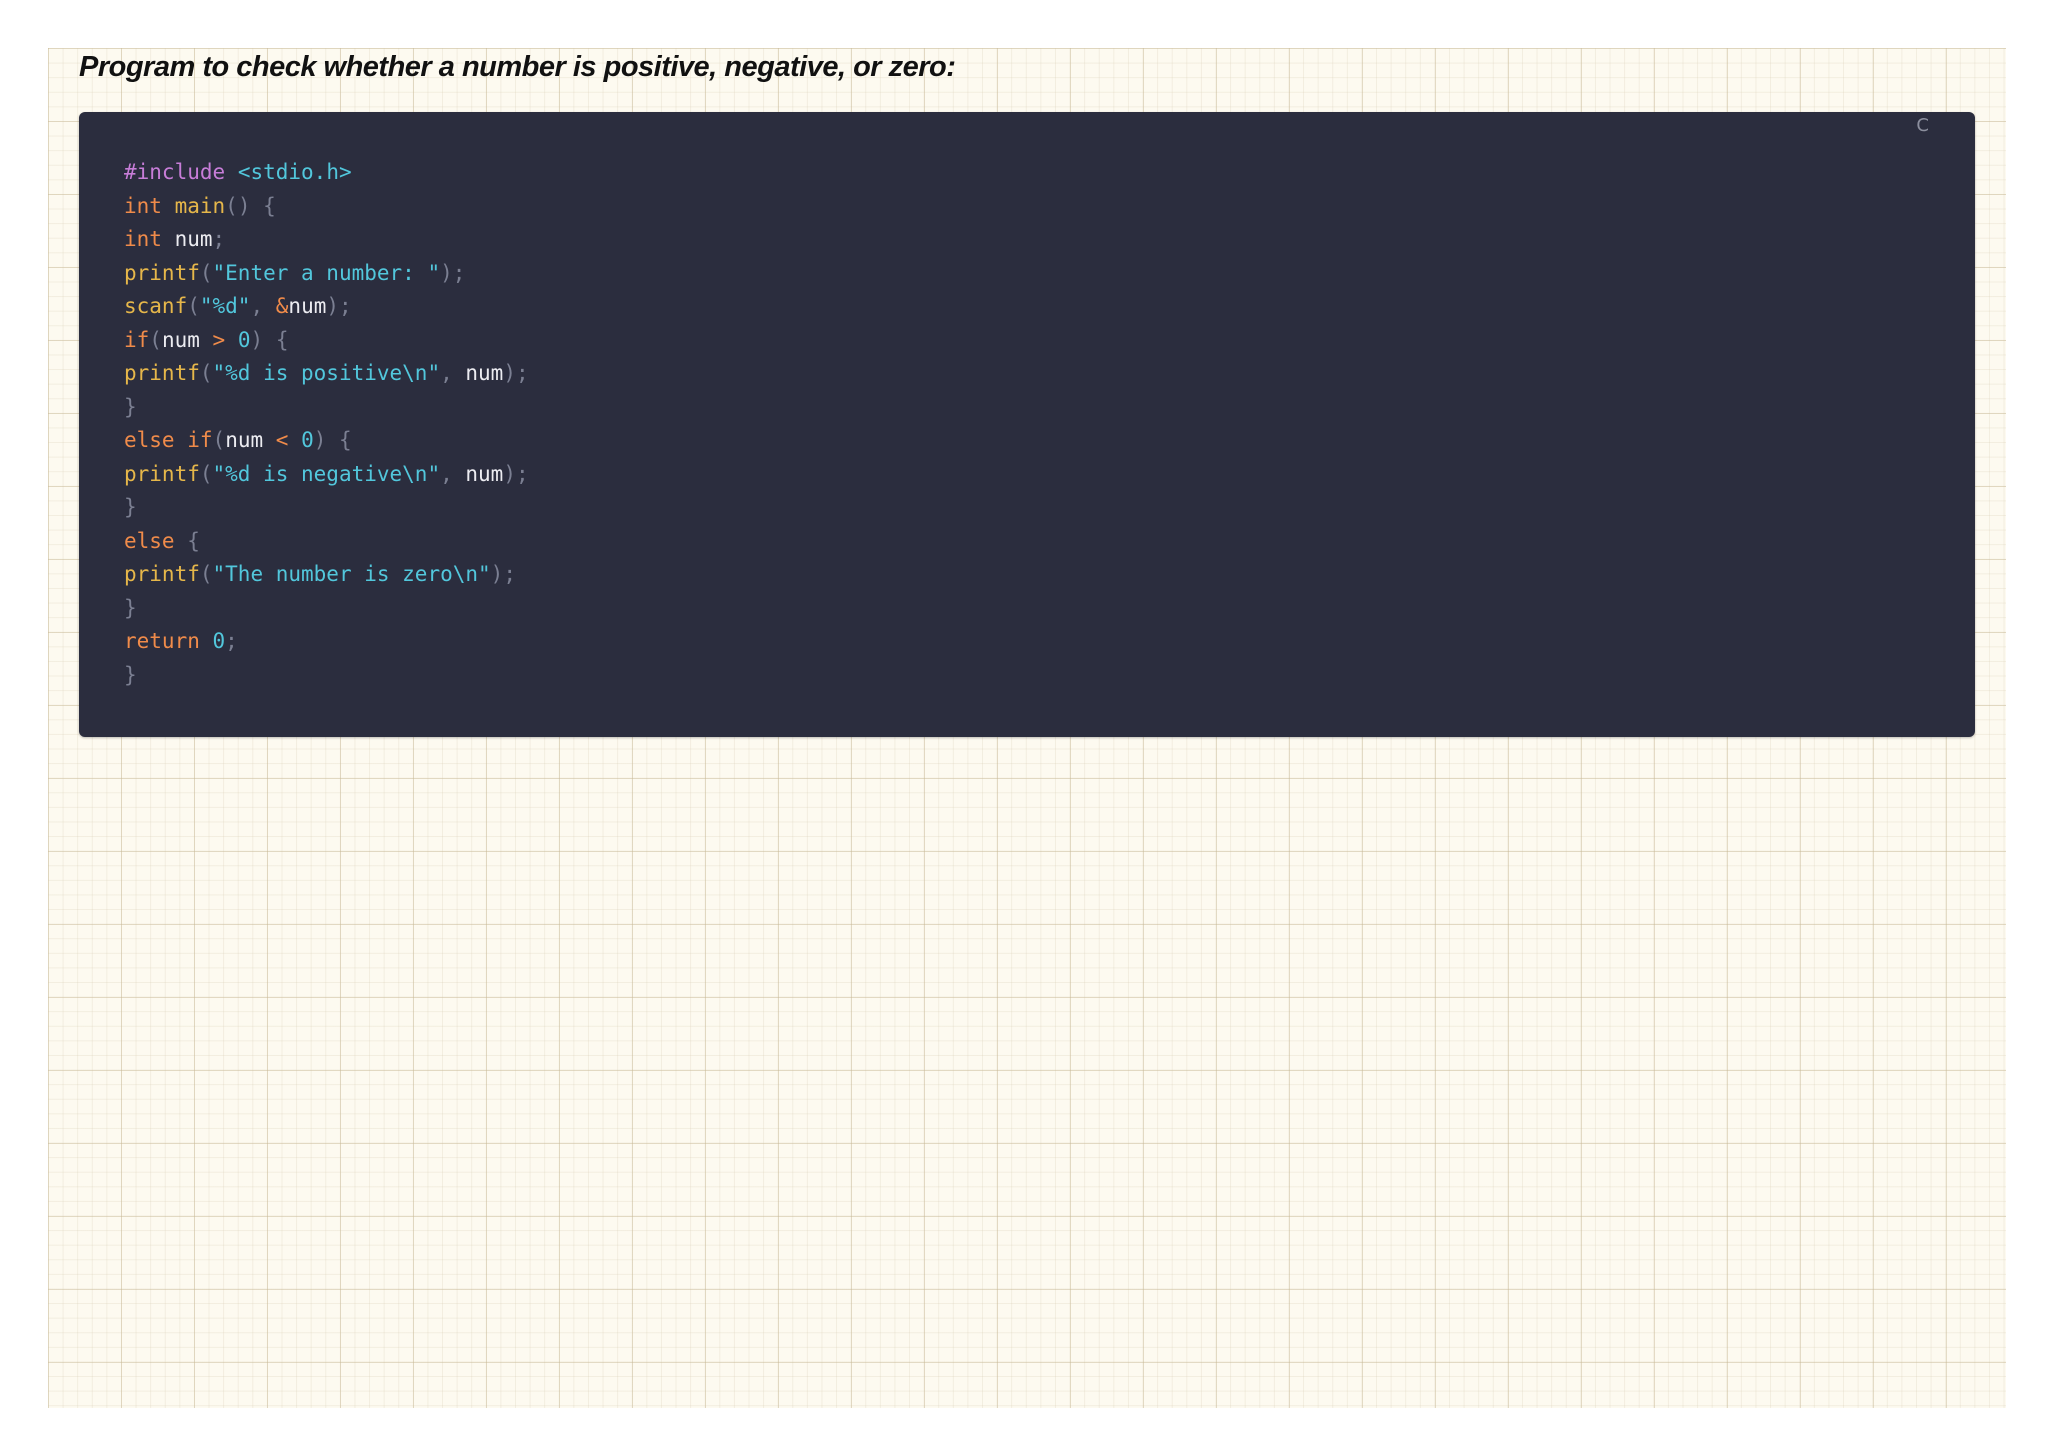  What do you see at coordinates (351, 574) in the screenshot?
I see `code-token: "The number is zero\n"` at bounding box center [351, 574].